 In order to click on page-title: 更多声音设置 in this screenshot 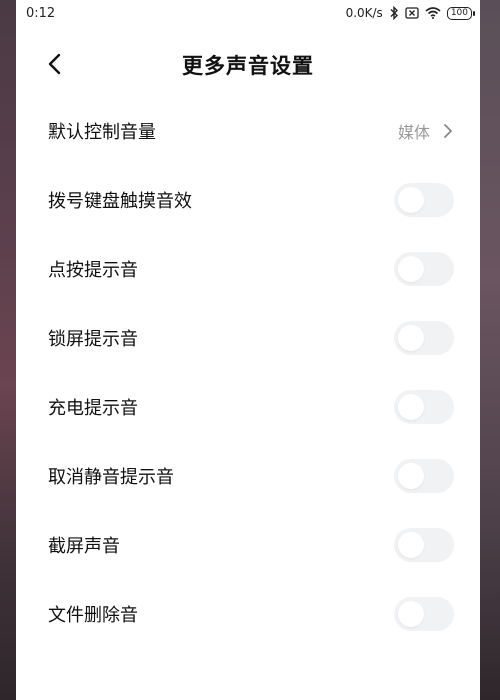, I will do `click(248, 66)`.